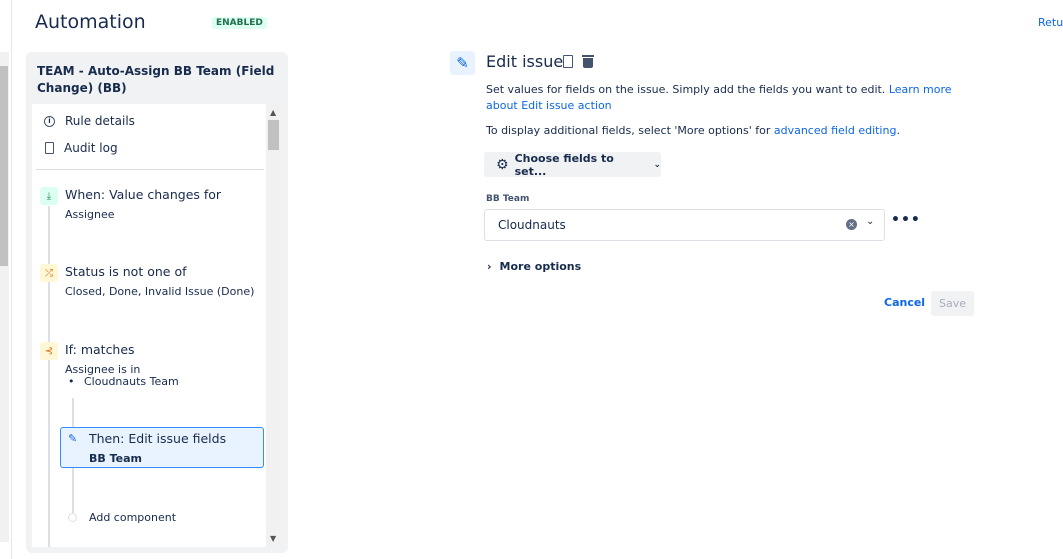 The image size is (1063, 559). What do you see at coordinates (49, 196) in the screenshot?
I see `trigger-icon: ⤓` at bounding box center [49, 196].